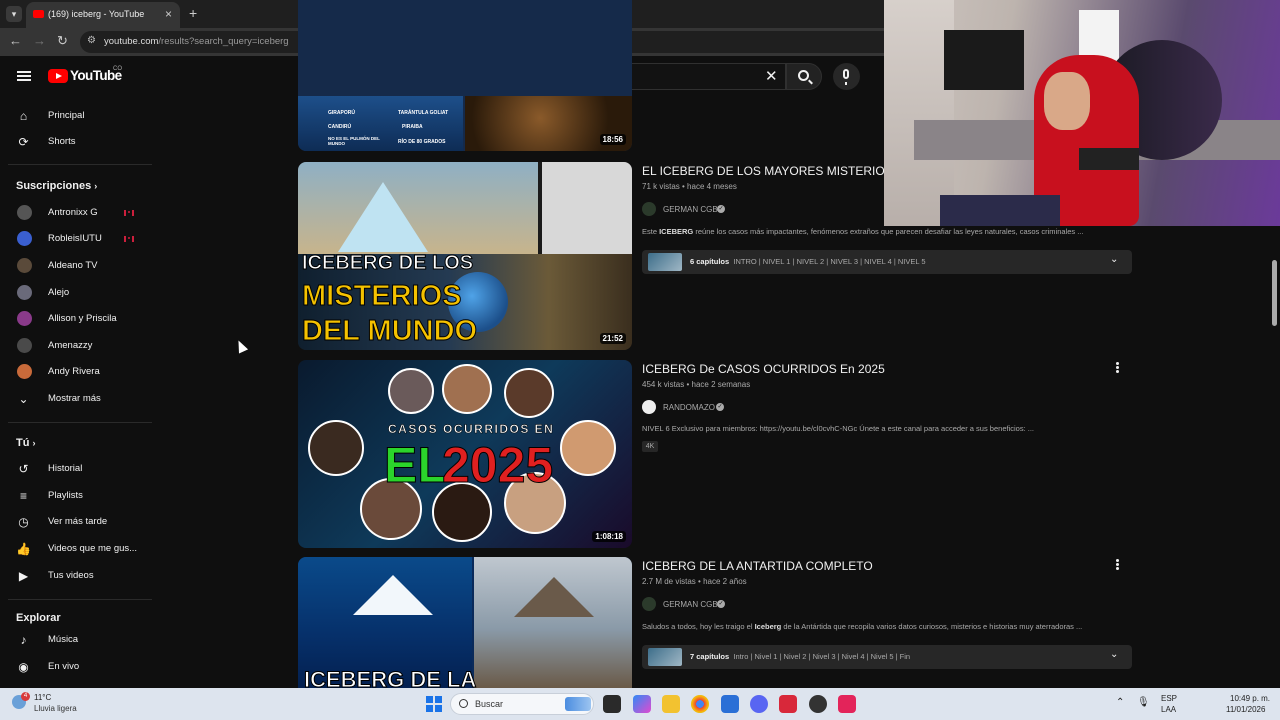 The width and height of the screenshot is (1280, 720). What do you see at coordinates (76, 399) in the screenshot?
I see `show-more-button: ⌄ Mostrar más` at bounding box center [76, 399].